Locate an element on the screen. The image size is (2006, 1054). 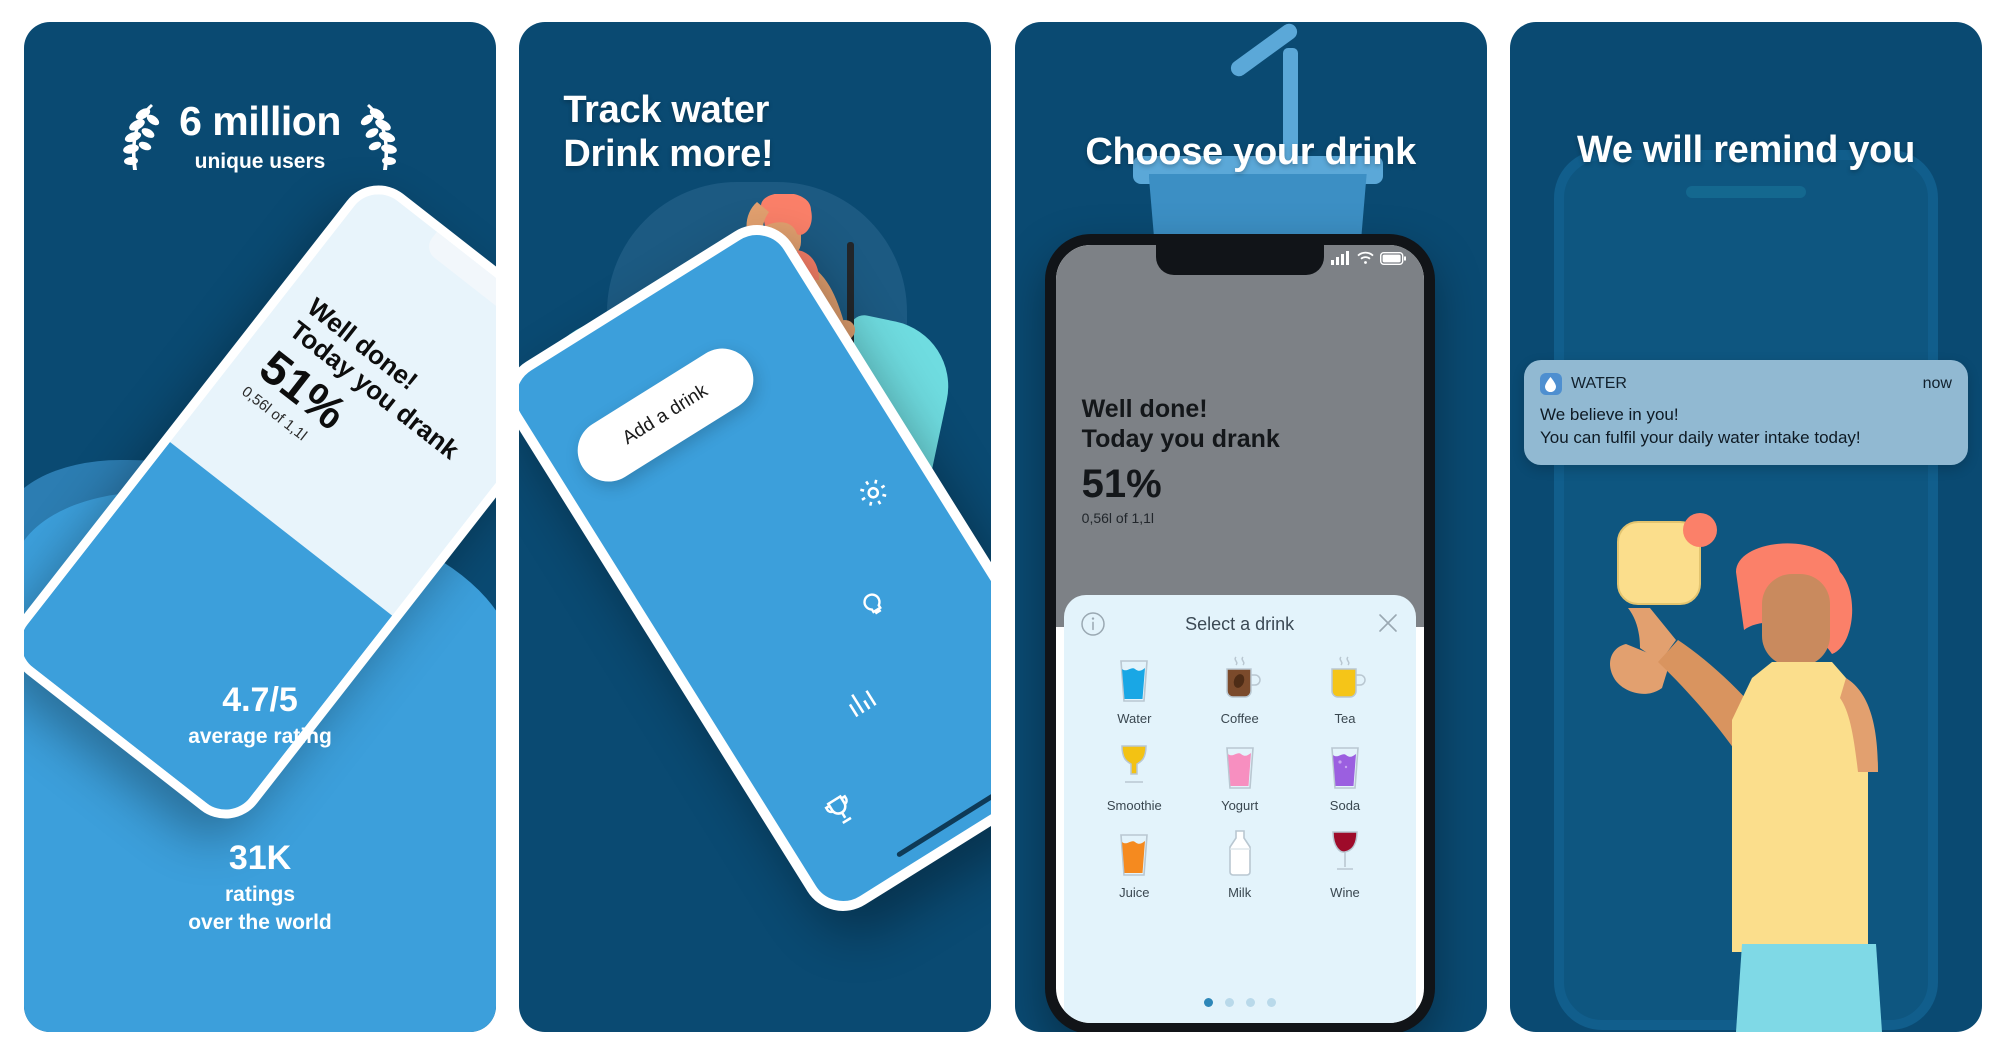
home-indicator is located at coordinates (944, 818).